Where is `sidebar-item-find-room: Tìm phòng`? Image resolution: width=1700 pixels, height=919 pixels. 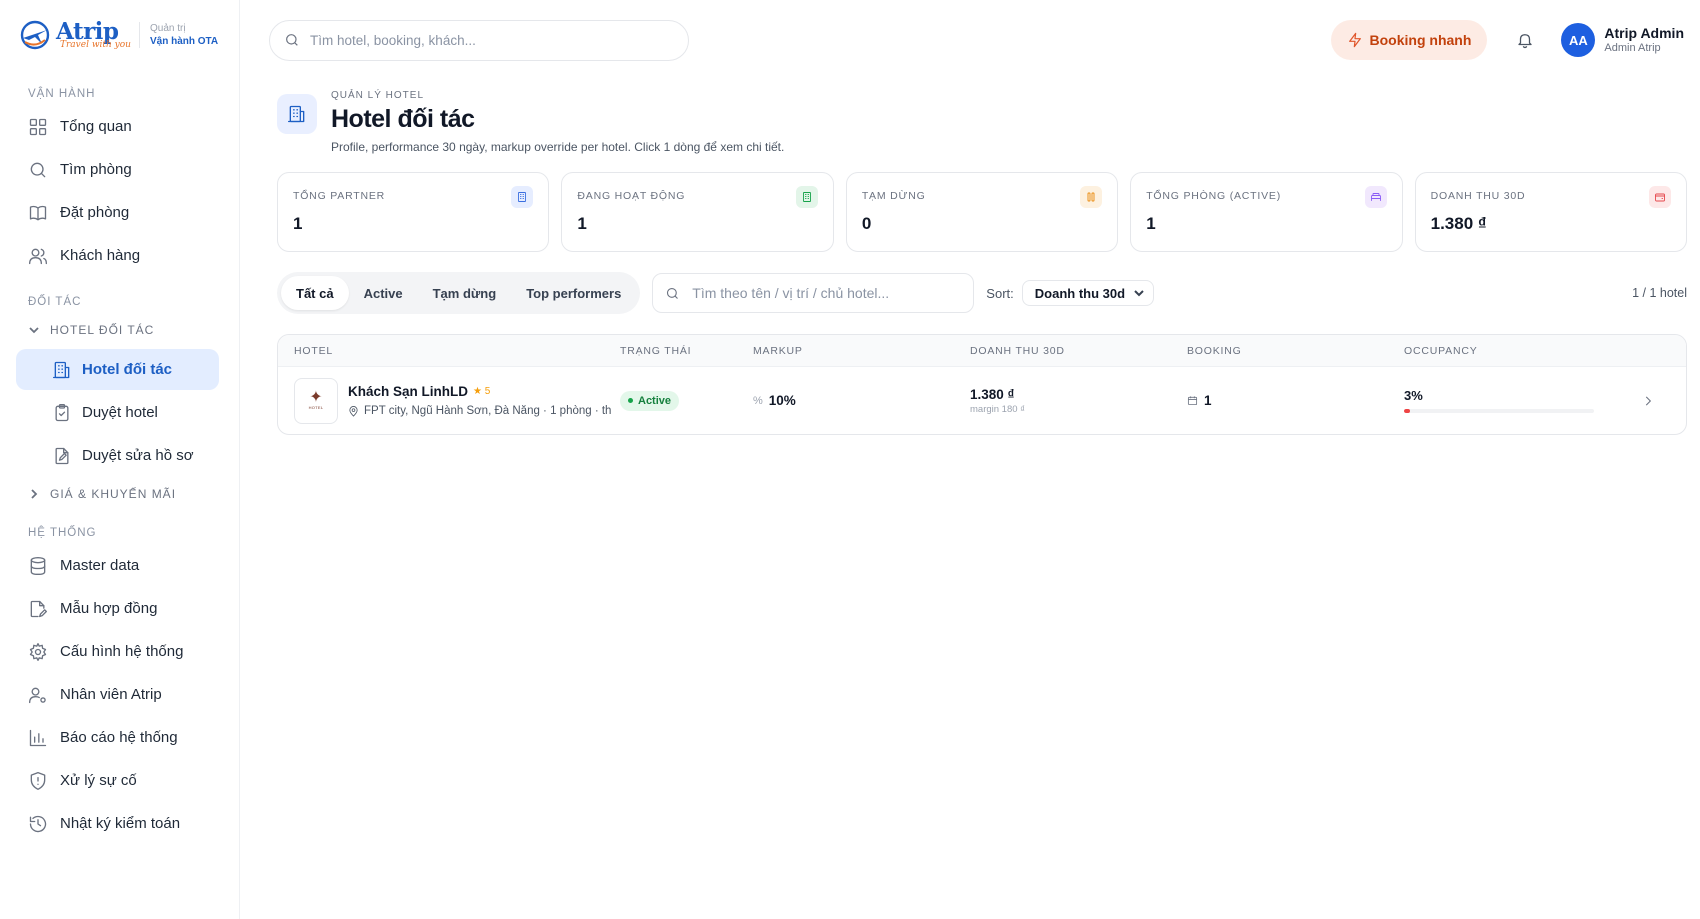 sidebar-item-find-room: Tìm phòng is located at coordinates (119, 169).